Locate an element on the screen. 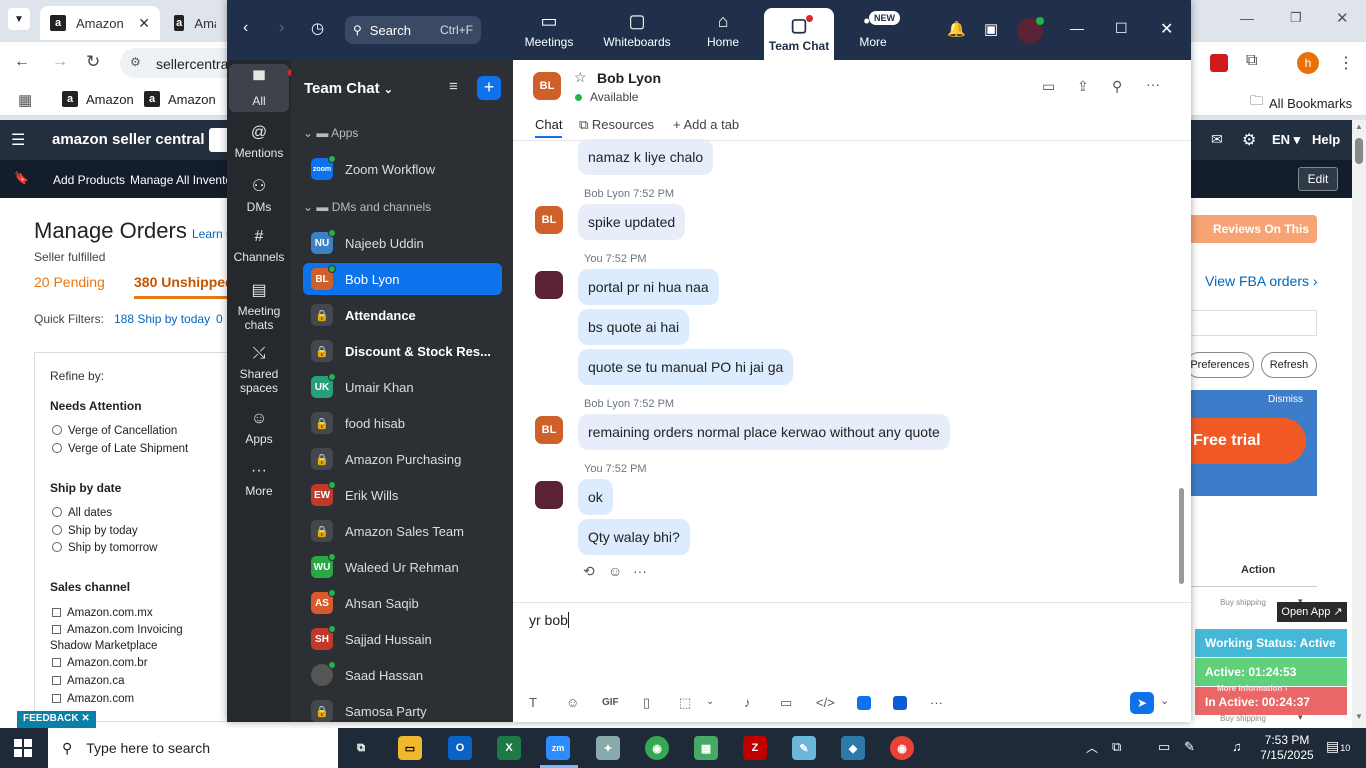  sidebar-contact: WU Waleed Ur Rehman is located at coordinates (402, 567).